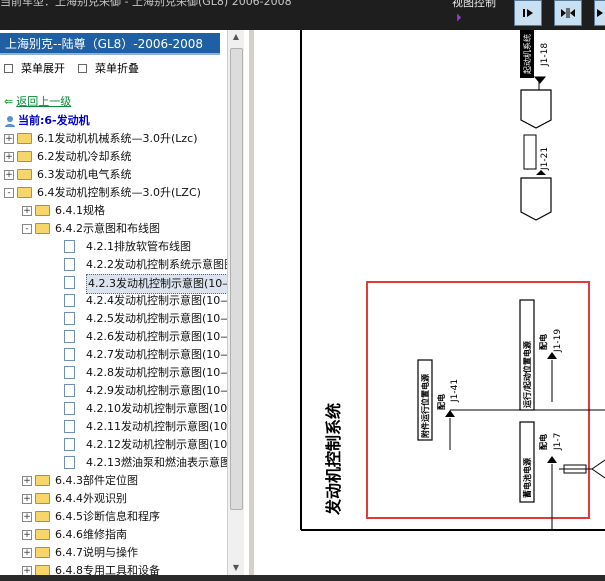  I want to click on tree-folder-item: +6.4.5诊断信息和程序, so click(113, 517).